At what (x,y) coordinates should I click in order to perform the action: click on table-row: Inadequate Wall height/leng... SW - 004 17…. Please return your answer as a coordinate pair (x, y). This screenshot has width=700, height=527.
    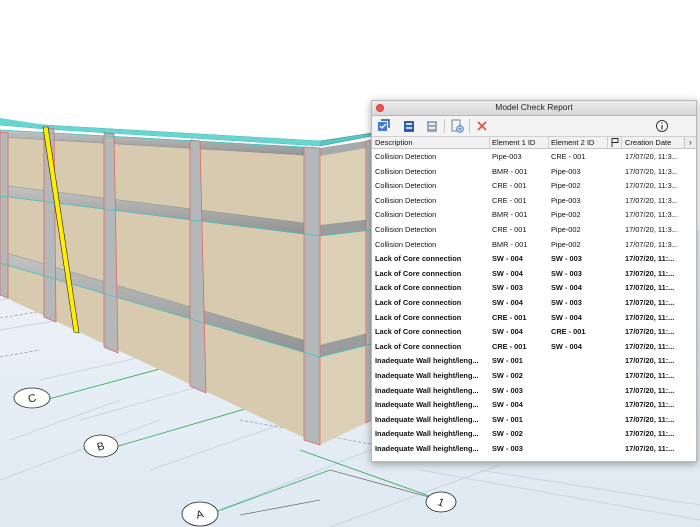
    Looking at the image, I should click on (534, 404).